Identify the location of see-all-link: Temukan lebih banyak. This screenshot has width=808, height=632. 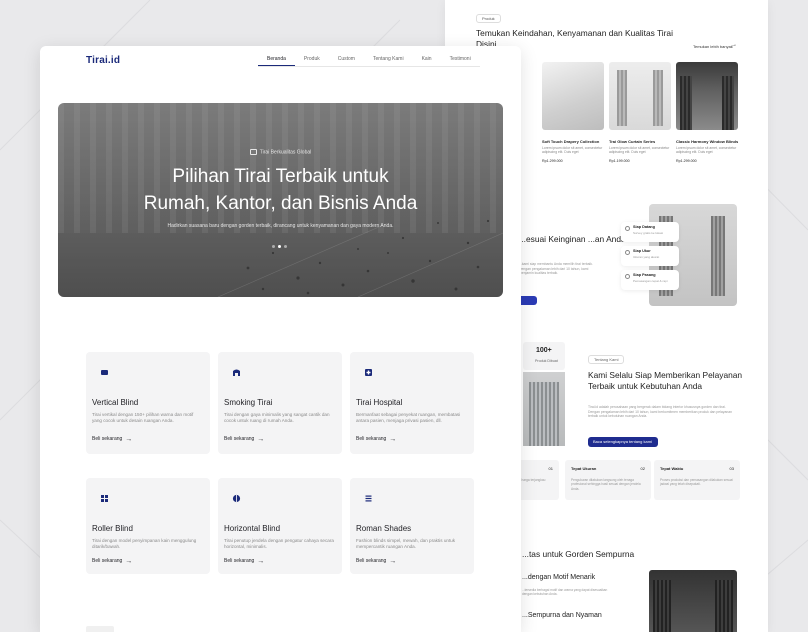
(713, 46).